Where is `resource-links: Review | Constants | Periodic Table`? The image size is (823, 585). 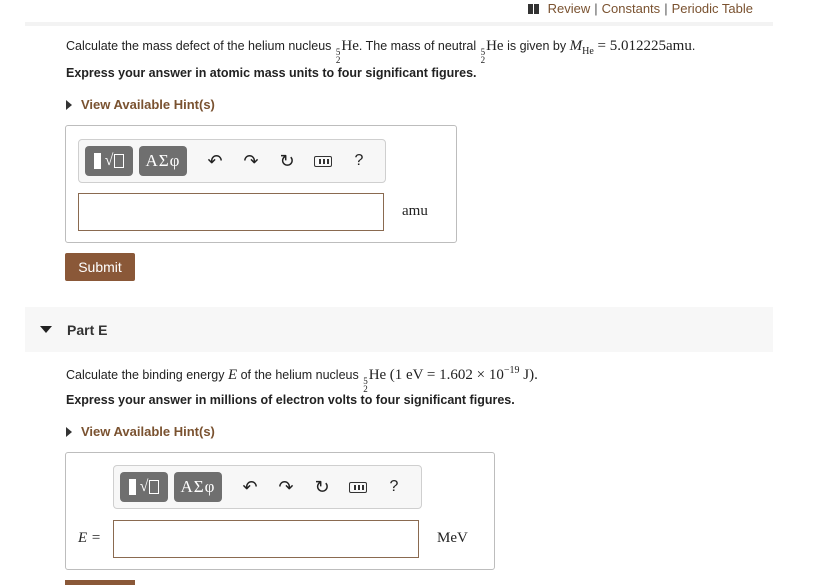 resource-links: Review | Constants | Periodic Table is located at coordinates (640, 8).